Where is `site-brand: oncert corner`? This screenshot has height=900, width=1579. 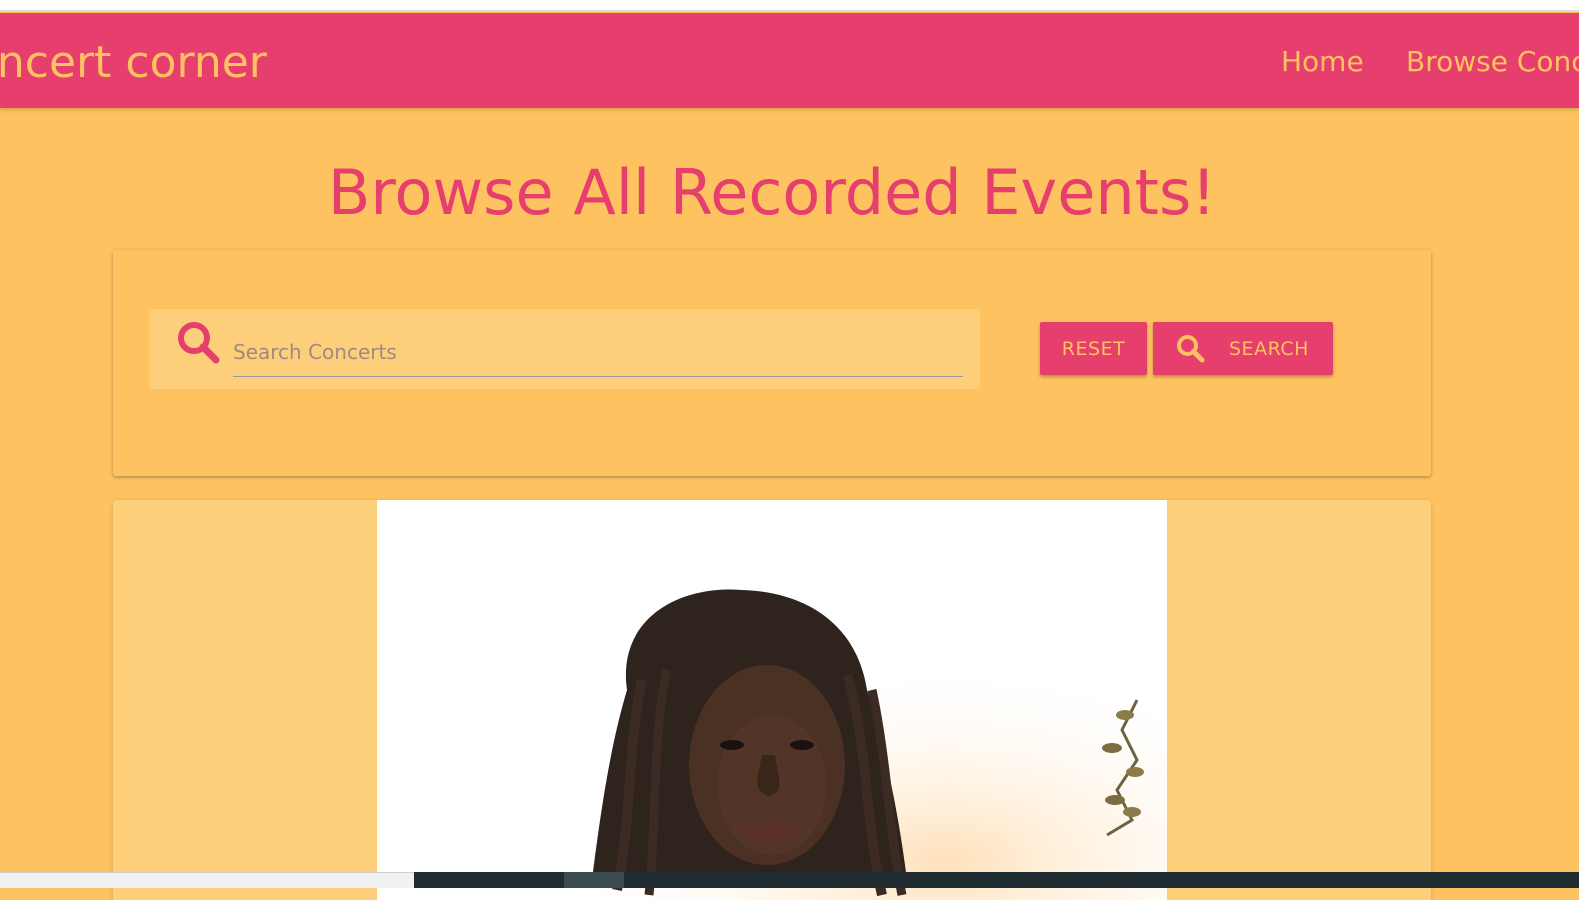 site-brand: oncert corner is located at coordinates (133, 63).